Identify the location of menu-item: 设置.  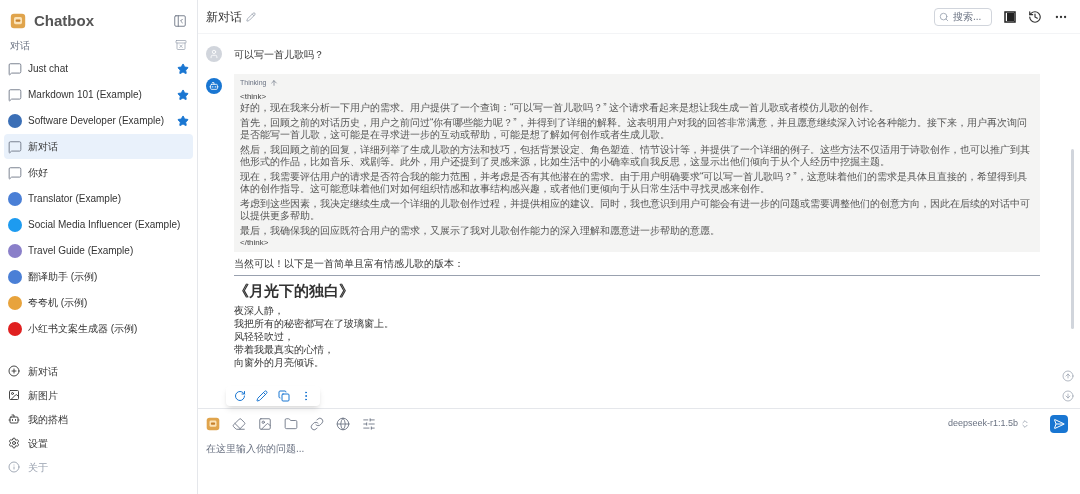
(98, 443).